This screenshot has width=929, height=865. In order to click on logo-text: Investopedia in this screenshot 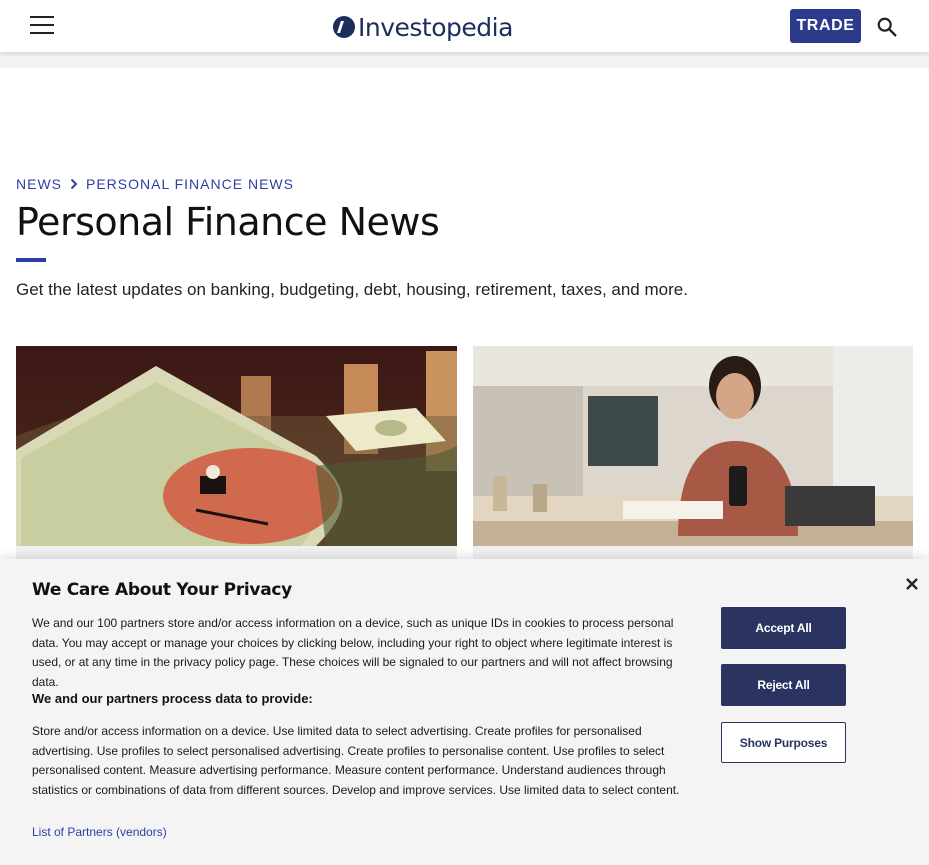, I will do `click(435, 27)`.